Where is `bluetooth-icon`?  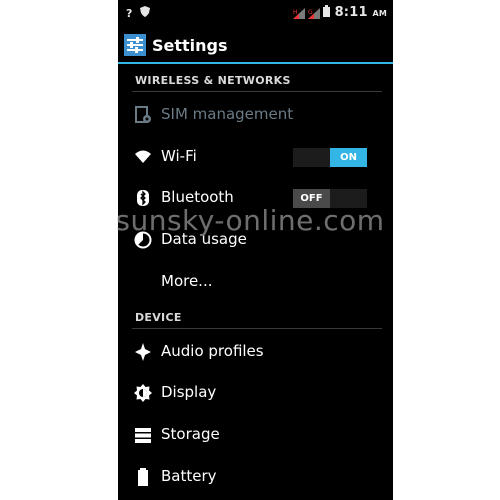
bluetooth-icon is located at coordinates (143, 198).